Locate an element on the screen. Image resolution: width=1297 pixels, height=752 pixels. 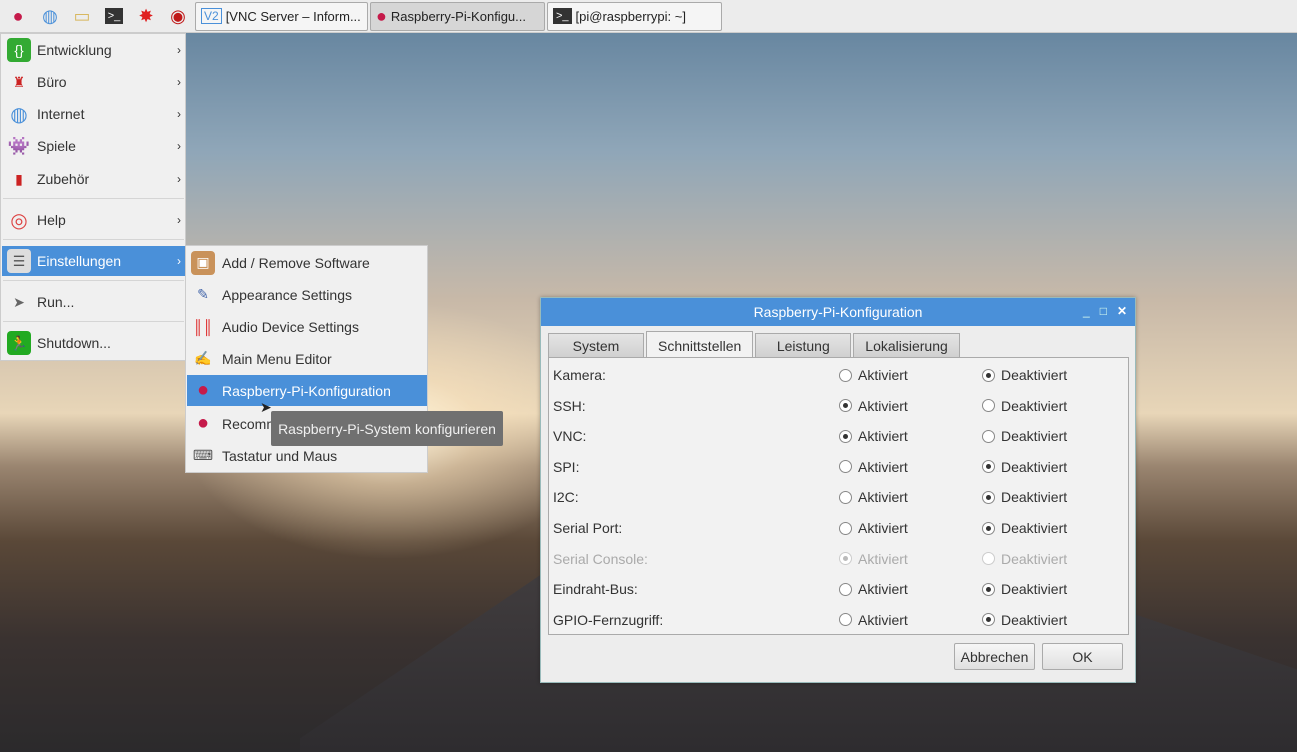
task-terminal: >_ [pi@raspberrypi: ~] is located at coordinates (634, 16).